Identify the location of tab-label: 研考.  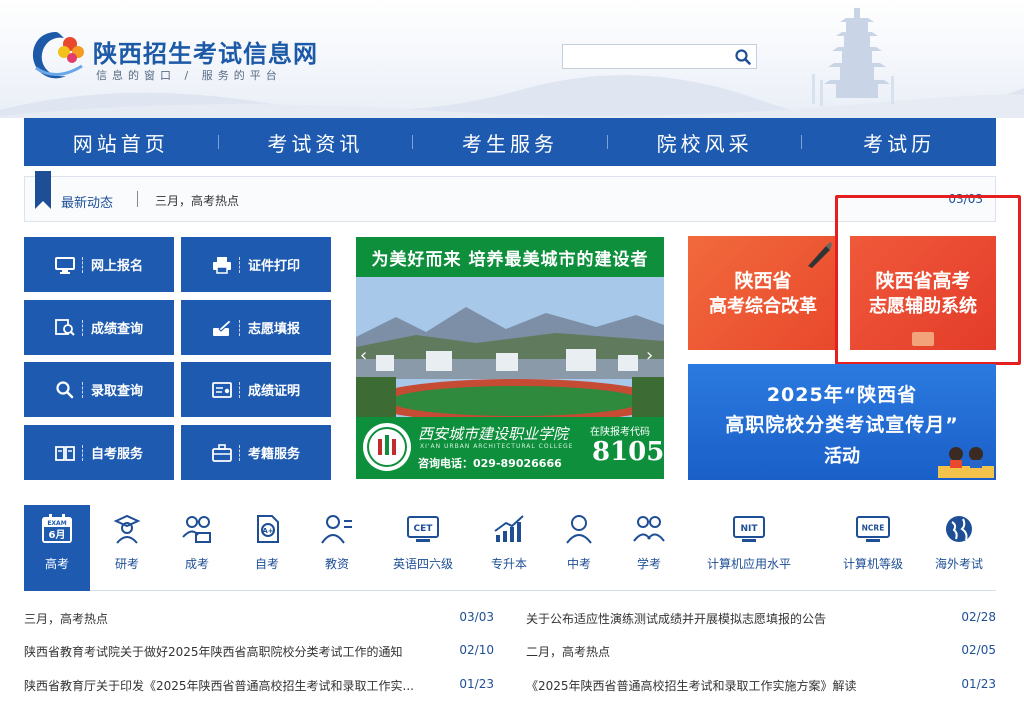
(126, 564).